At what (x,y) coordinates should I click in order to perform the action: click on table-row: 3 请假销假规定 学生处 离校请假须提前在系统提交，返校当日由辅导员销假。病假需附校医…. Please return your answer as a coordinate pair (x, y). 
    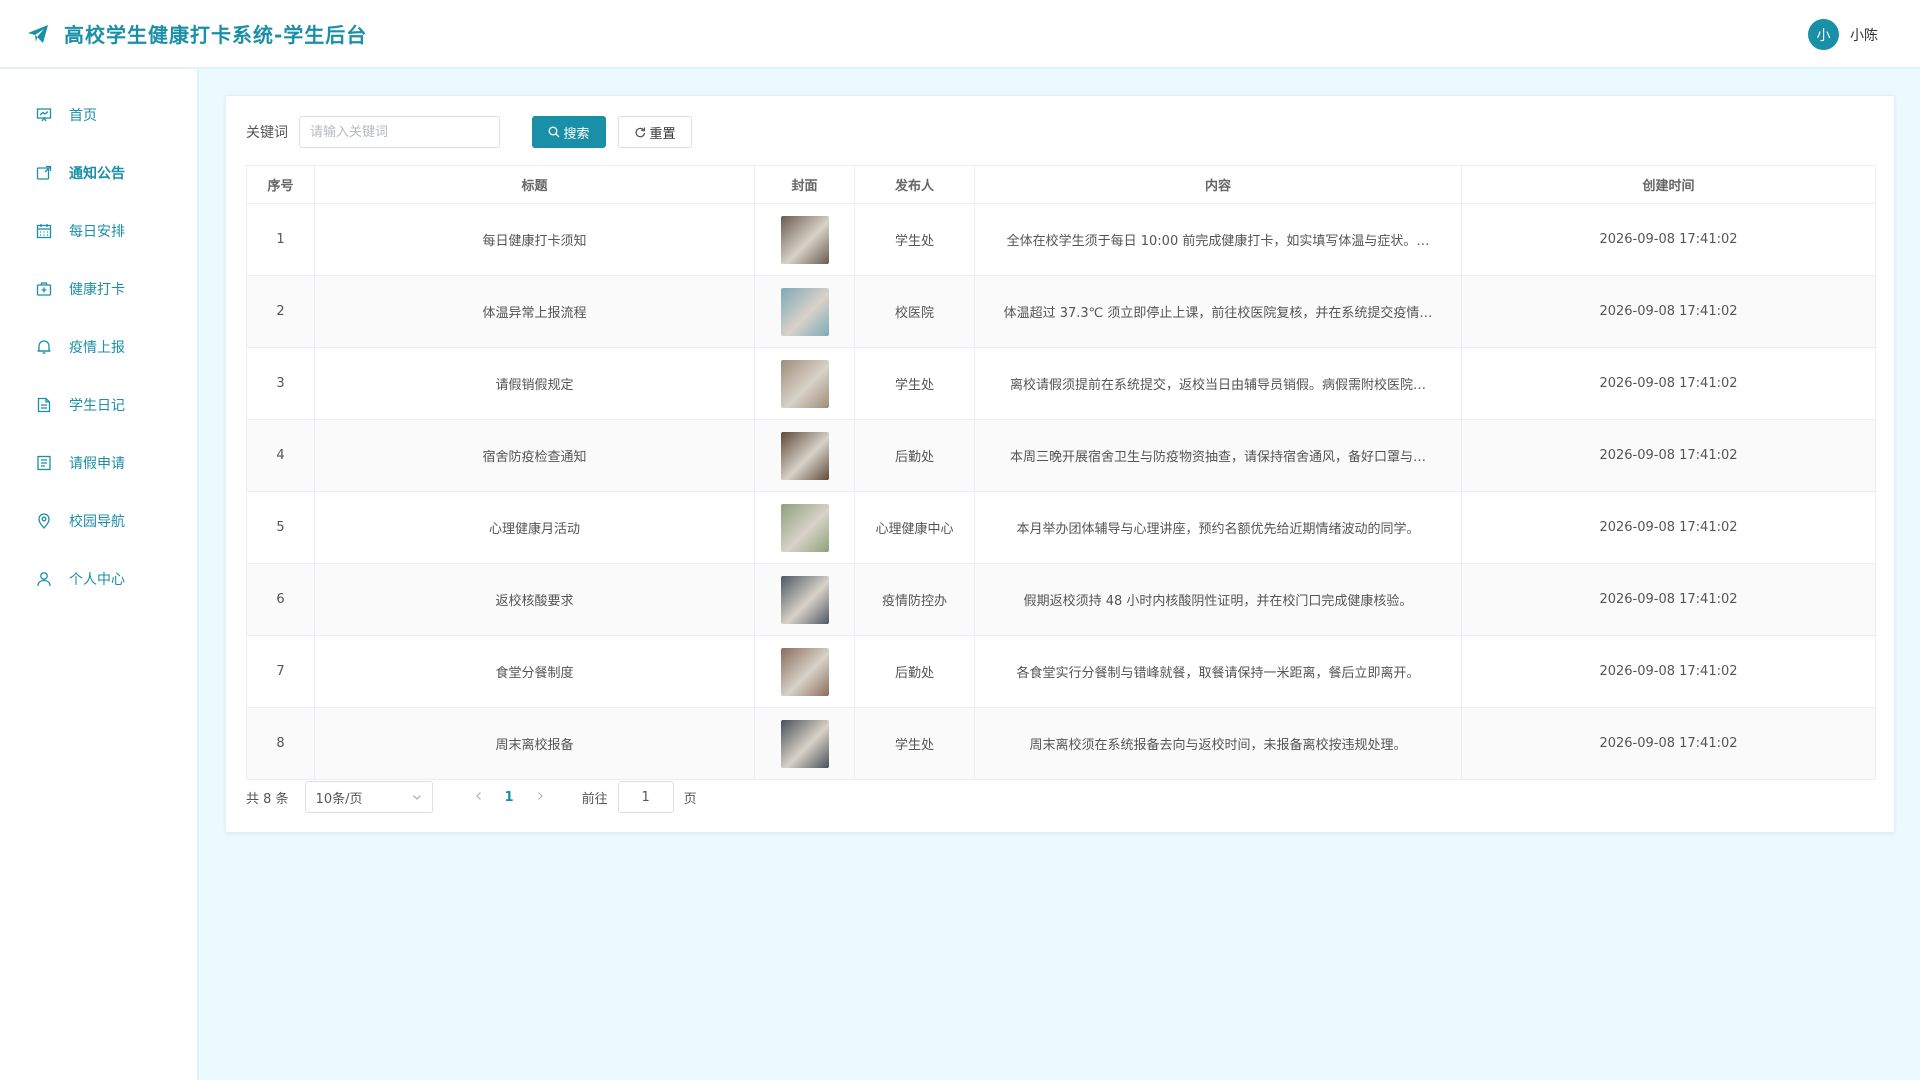
    Looking at the image, I should click on (1061, 383).